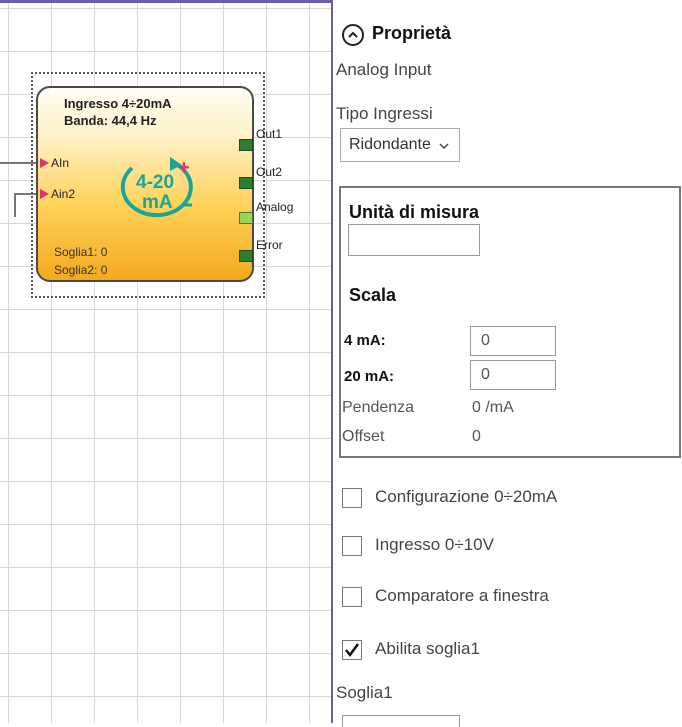 This screenshot has width=682, height=727. Describe the element at coordinates (353, 35) in the screenshot. I see `collapse-chevron-icon` at that location.